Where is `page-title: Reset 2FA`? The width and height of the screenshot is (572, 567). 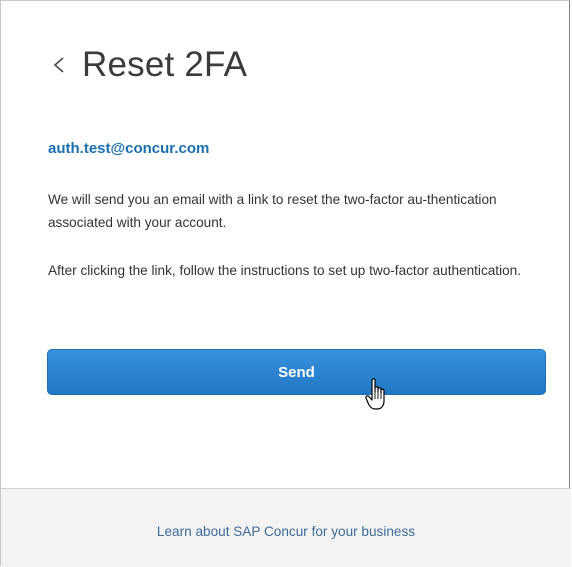
page-title: Reset 2FA is located at coordinates (165, 64).